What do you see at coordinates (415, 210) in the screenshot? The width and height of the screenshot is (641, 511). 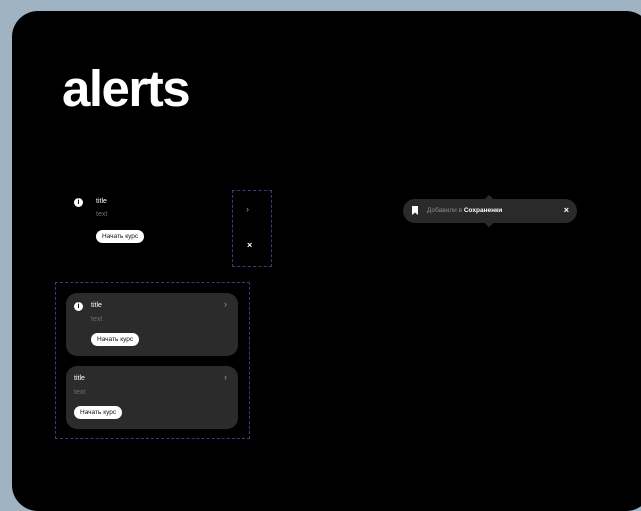 I see `bookmark-icon` at bounding box center [415, 210].